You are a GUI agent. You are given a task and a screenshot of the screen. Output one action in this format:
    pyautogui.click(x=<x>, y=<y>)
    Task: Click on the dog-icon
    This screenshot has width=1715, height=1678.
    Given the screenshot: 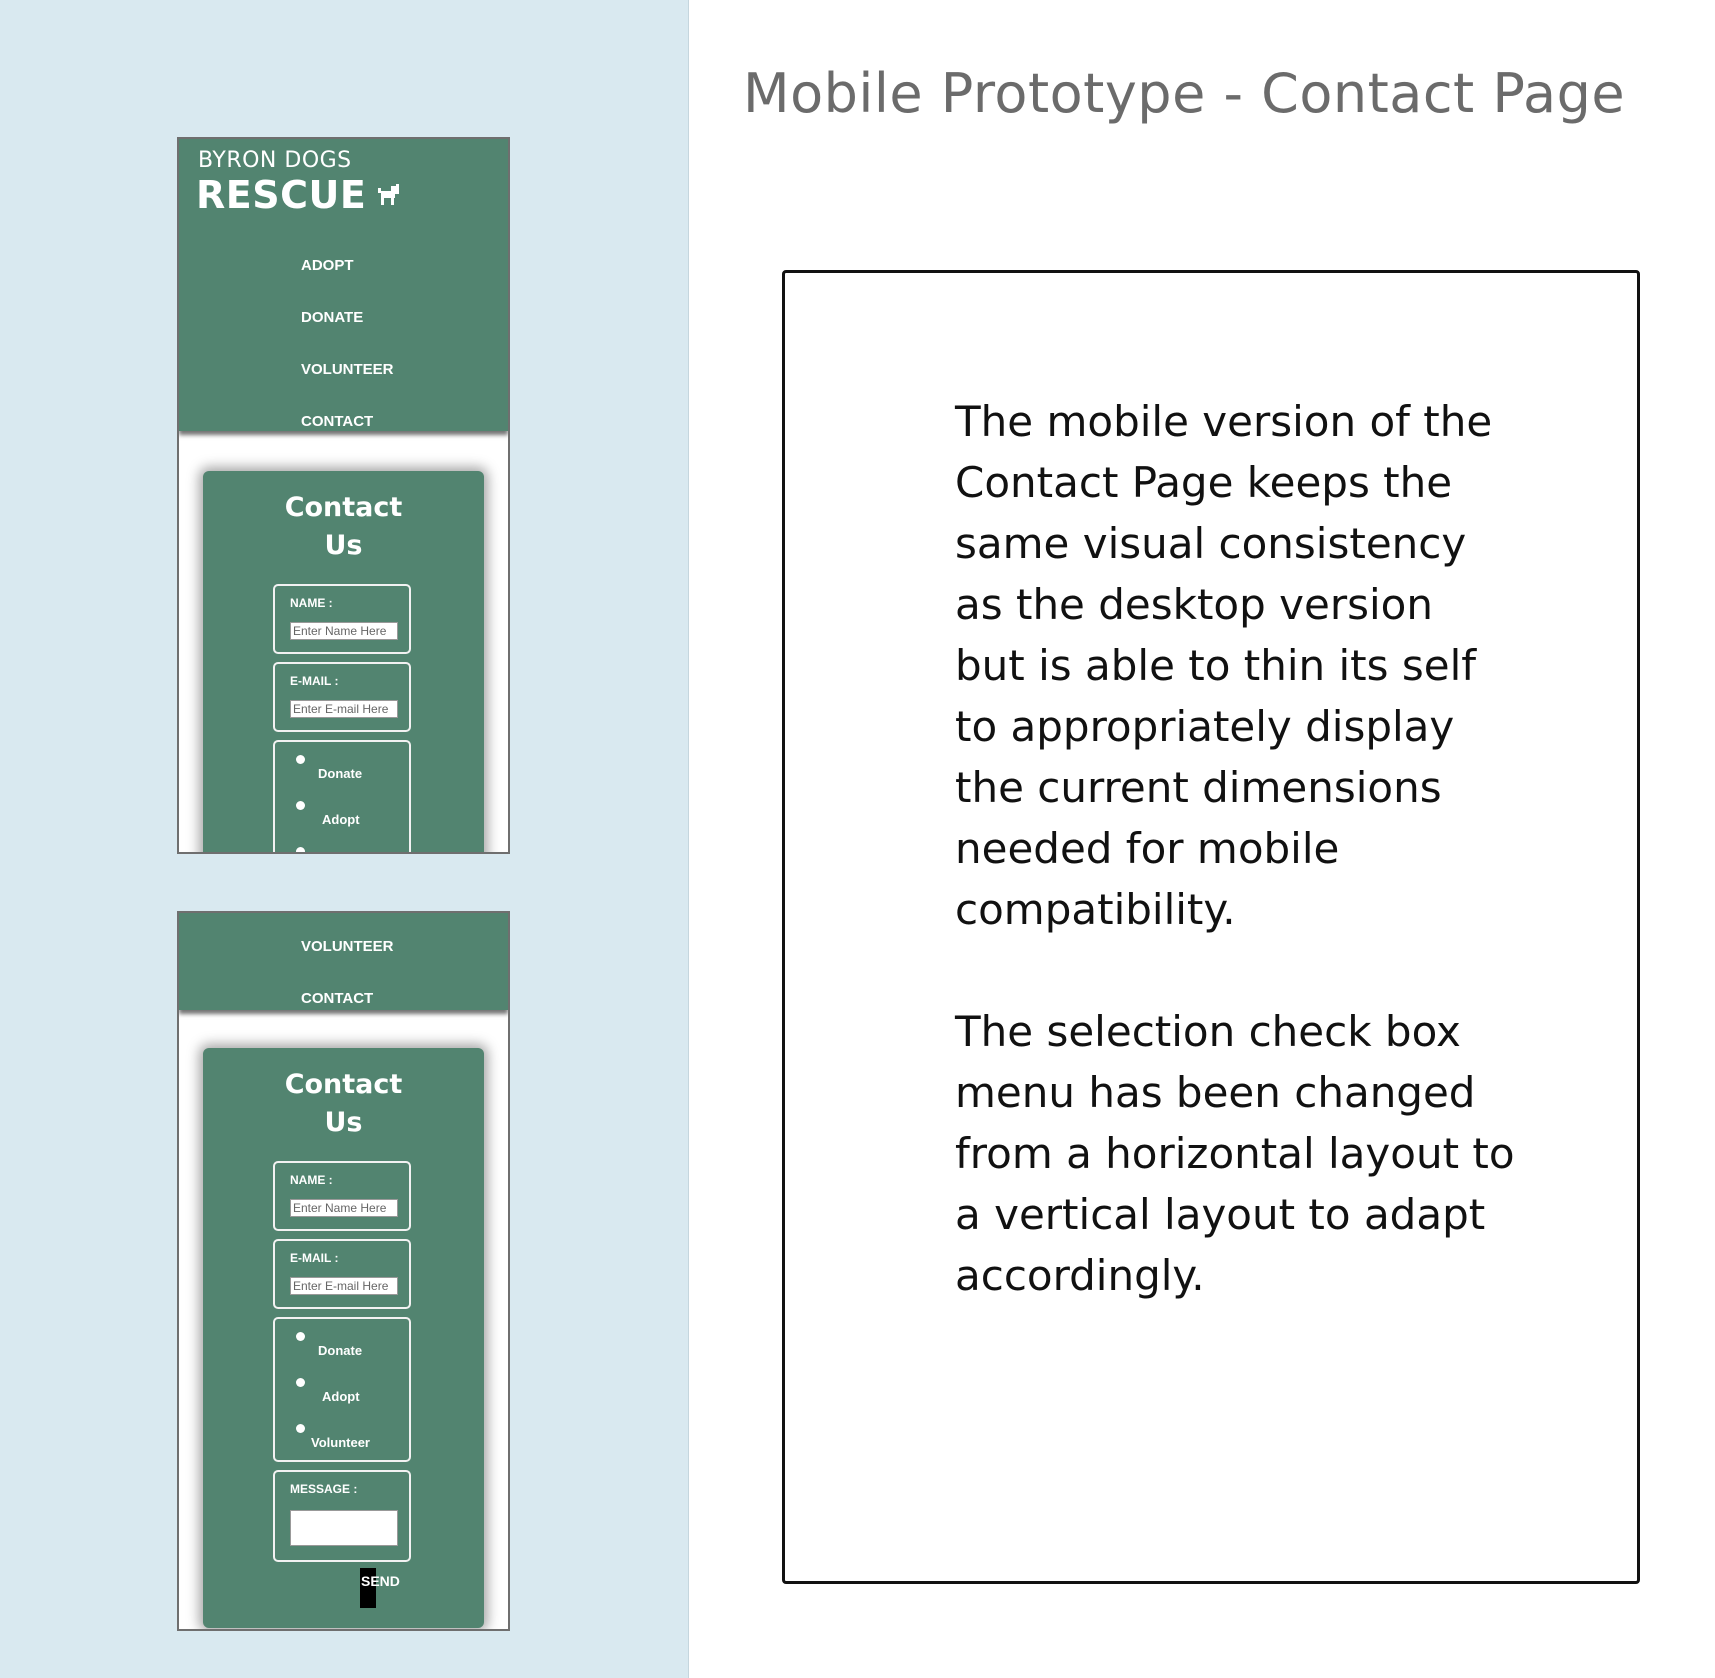 What is the action you would take?
    pyautogui.click(x=389, y=194)
    